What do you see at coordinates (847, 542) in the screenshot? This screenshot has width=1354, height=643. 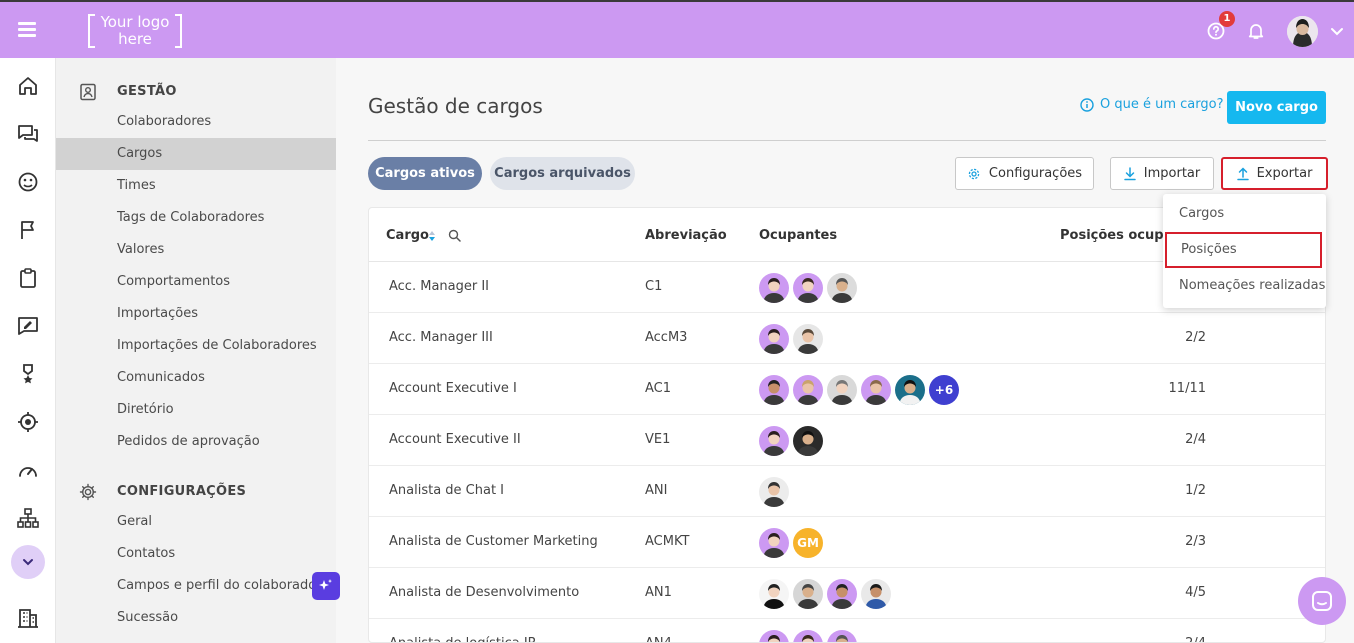 I see `table-row: Analista de Customer Marketing ACMKT GM 2/3` at bounding box center [847, 542].